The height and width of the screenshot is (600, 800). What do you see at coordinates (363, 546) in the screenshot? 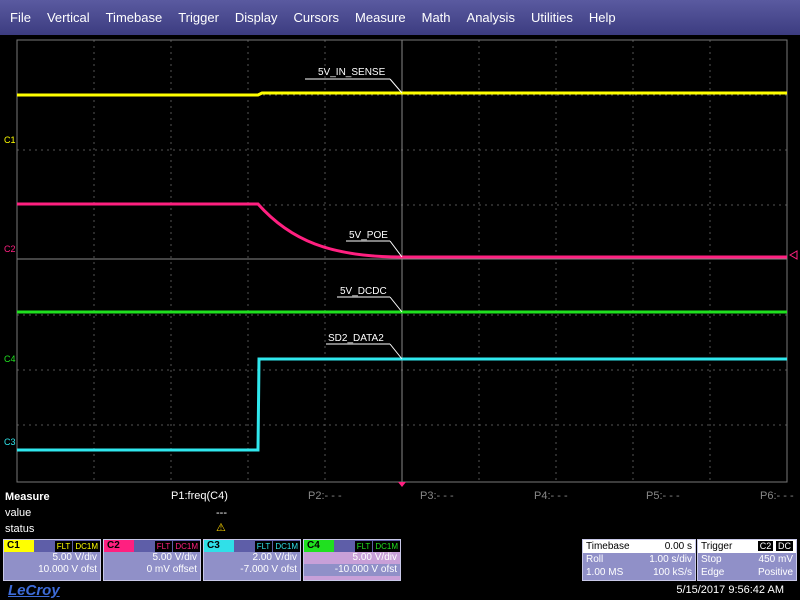
I see `channel-c4-flt: FLT` at bounding box center [363, 546].